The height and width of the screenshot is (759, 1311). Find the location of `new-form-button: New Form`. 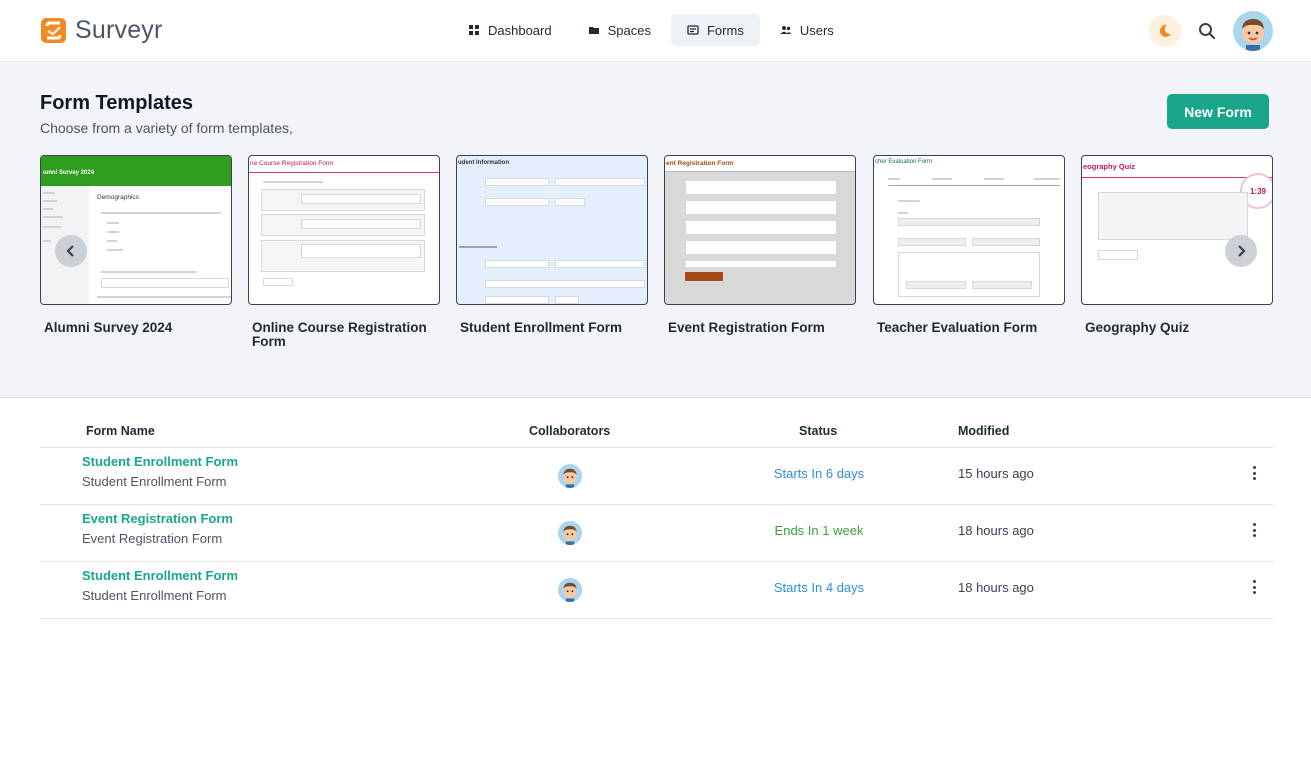

new-form-button: New Form is located at coordinates (1218, 111).